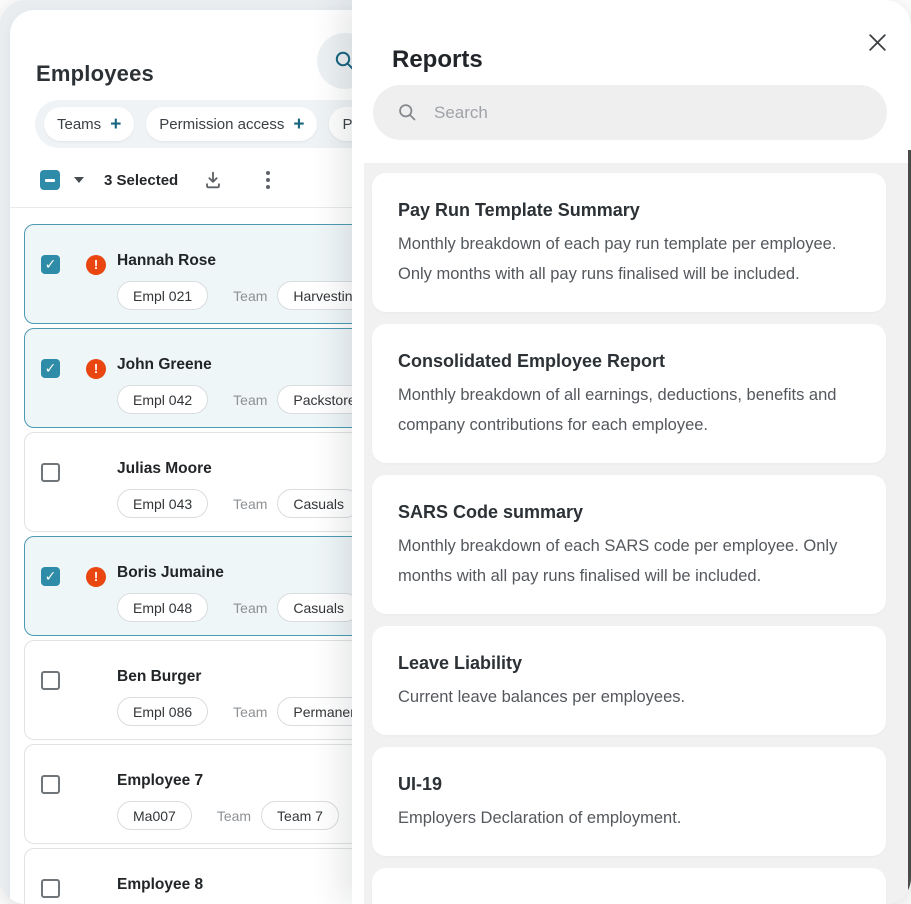  I want to click on filter-chip-permission-access: Permission access, so click(232, 124).